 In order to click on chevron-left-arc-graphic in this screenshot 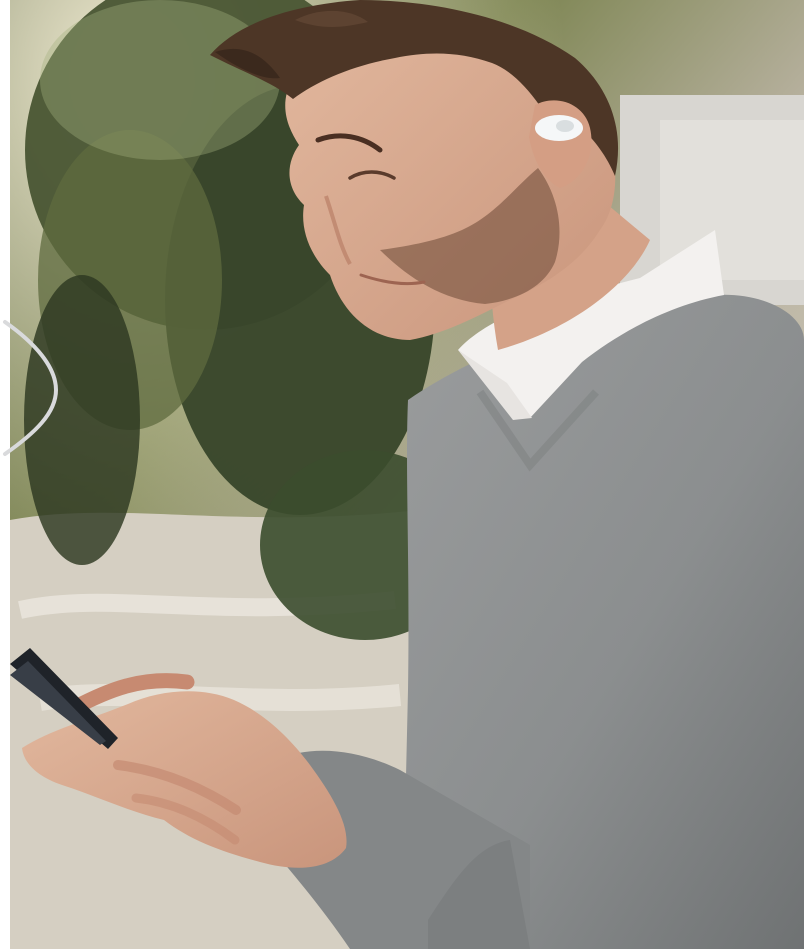, I will do `click(31, 388)`.